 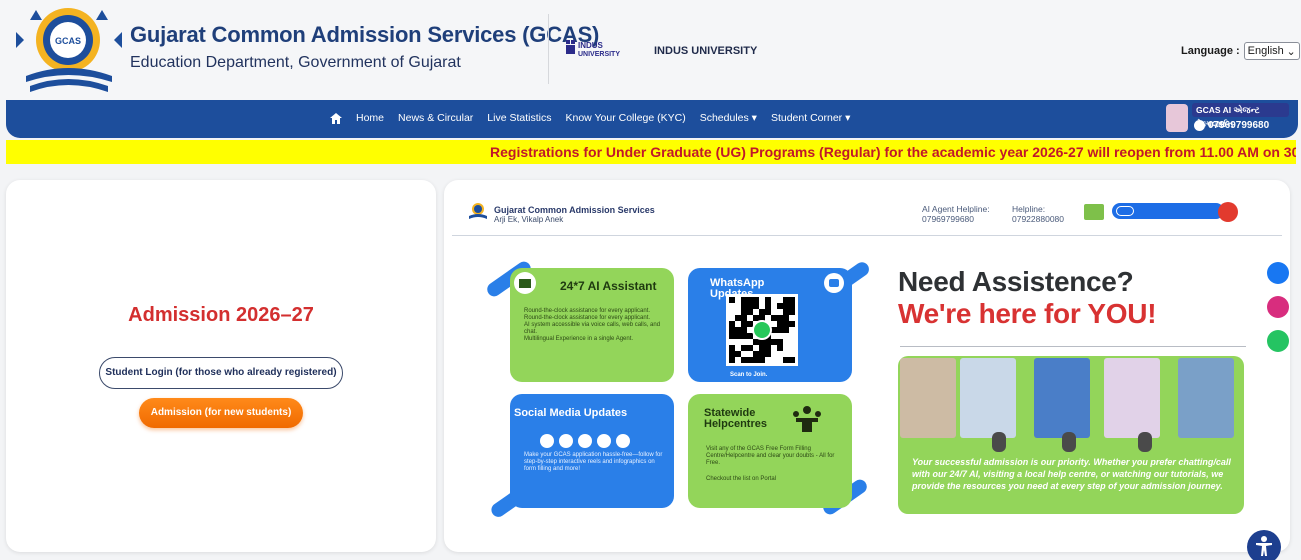 I want to click on banner-helpline: Helpline: 07922880080, so click(x=1038, y=214).